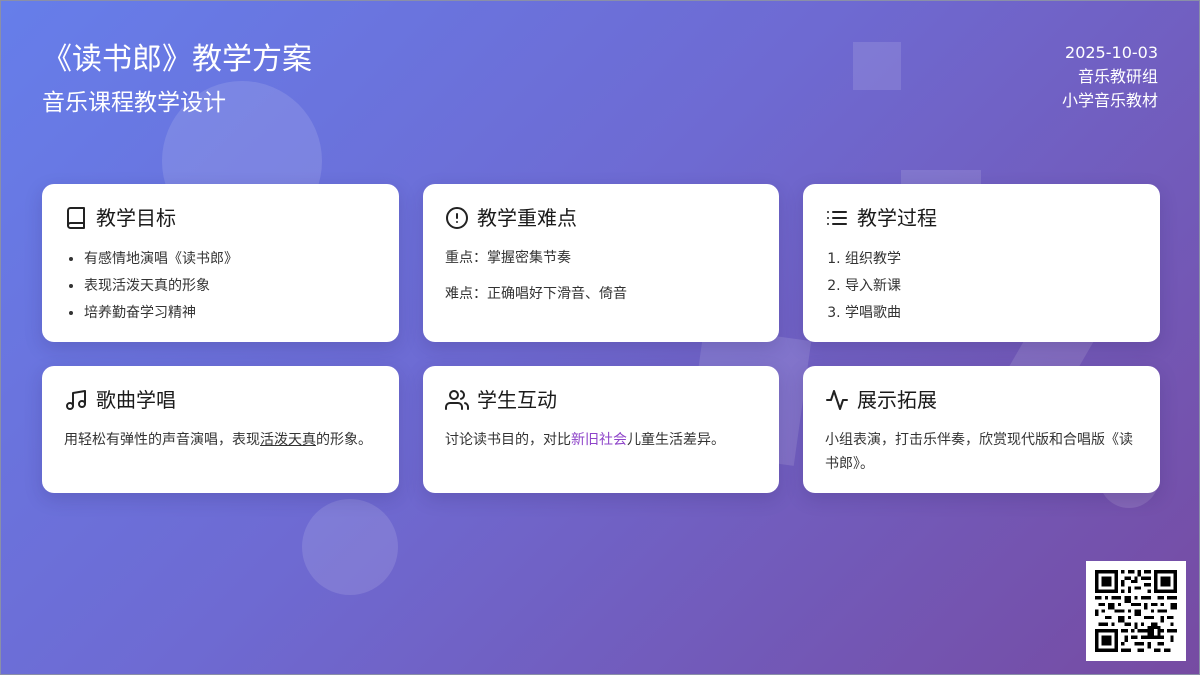 Image resolution: width=1200 pixels, height=675 pixels. Describe the element at coordinates (981, 218) in the screenshot. I see `card-header: 教学过程` at that location.